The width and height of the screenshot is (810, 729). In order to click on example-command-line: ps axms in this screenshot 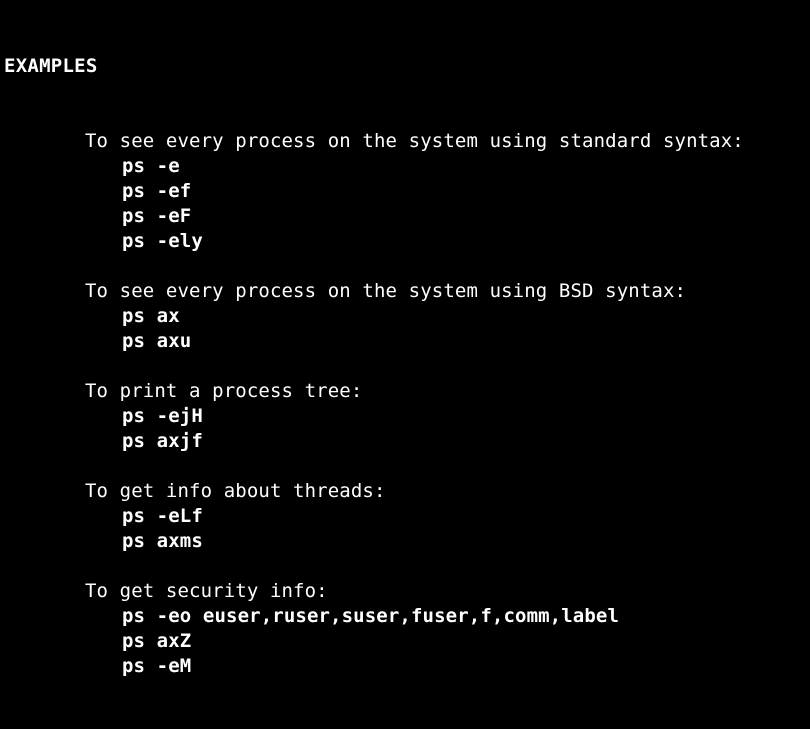, I will do `click(162, 541)`.